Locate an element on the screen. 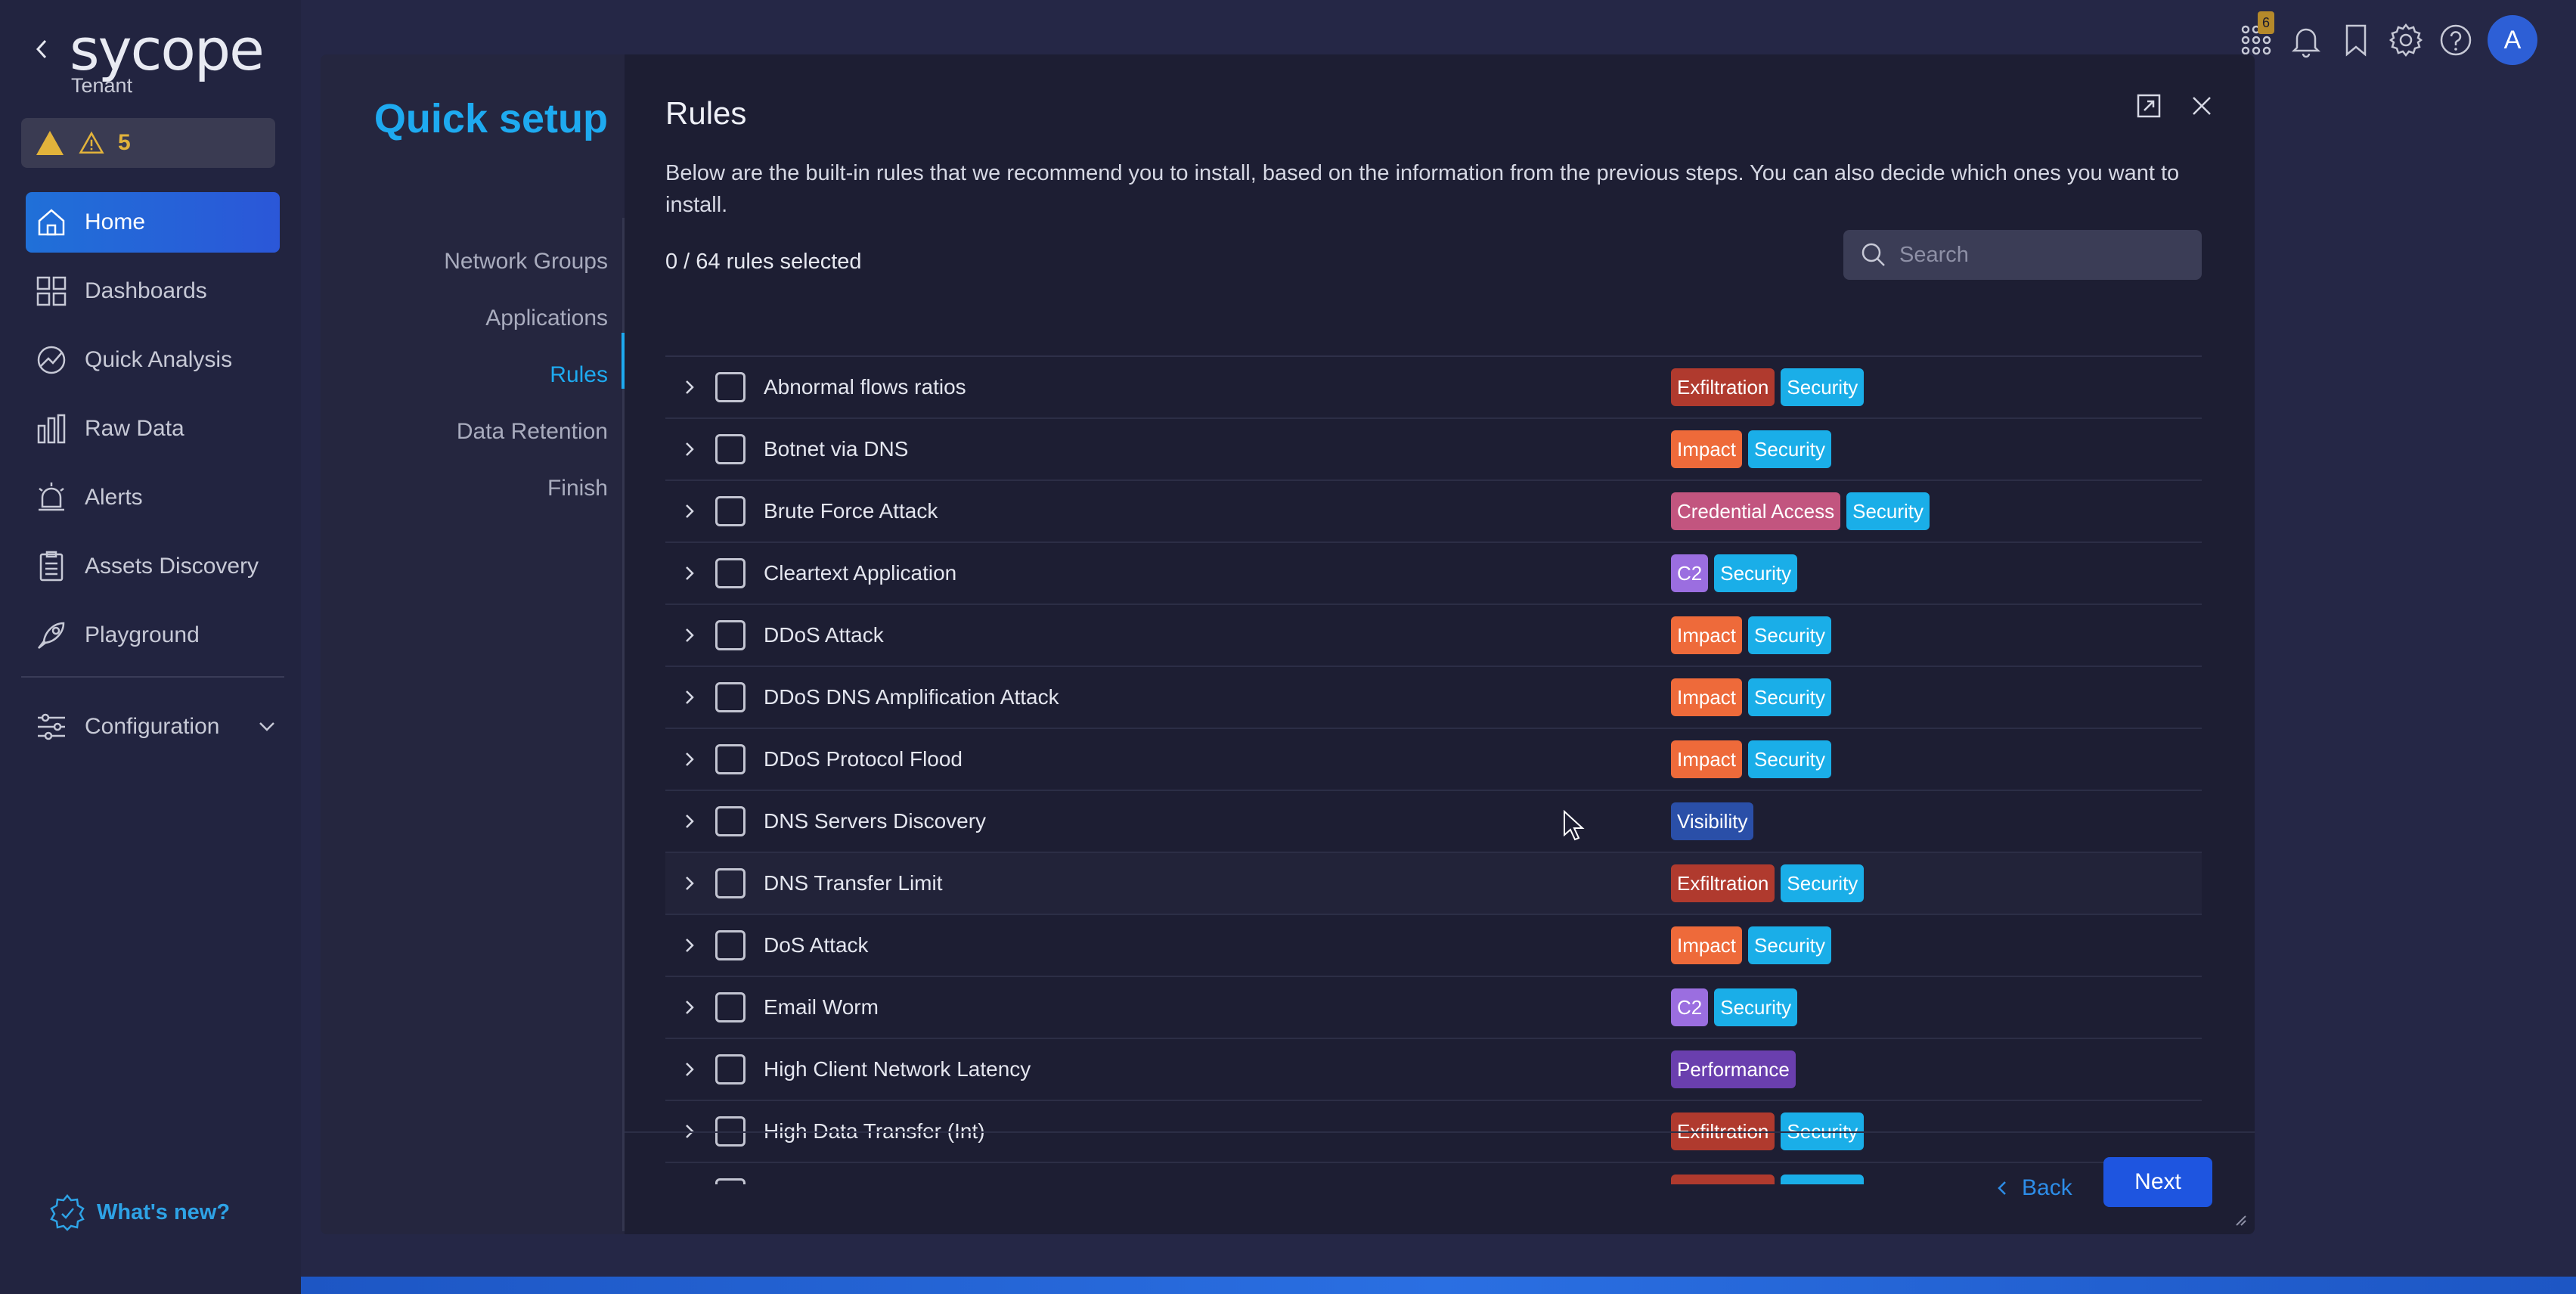  tag-badge: Exfiltration is located at coordinates (1723, 387).